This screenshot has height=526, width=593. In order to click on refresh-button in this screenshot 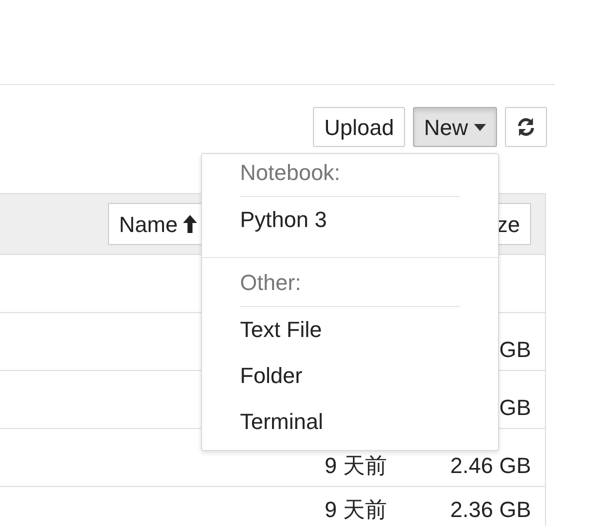, I will do `click(526, 127)`.